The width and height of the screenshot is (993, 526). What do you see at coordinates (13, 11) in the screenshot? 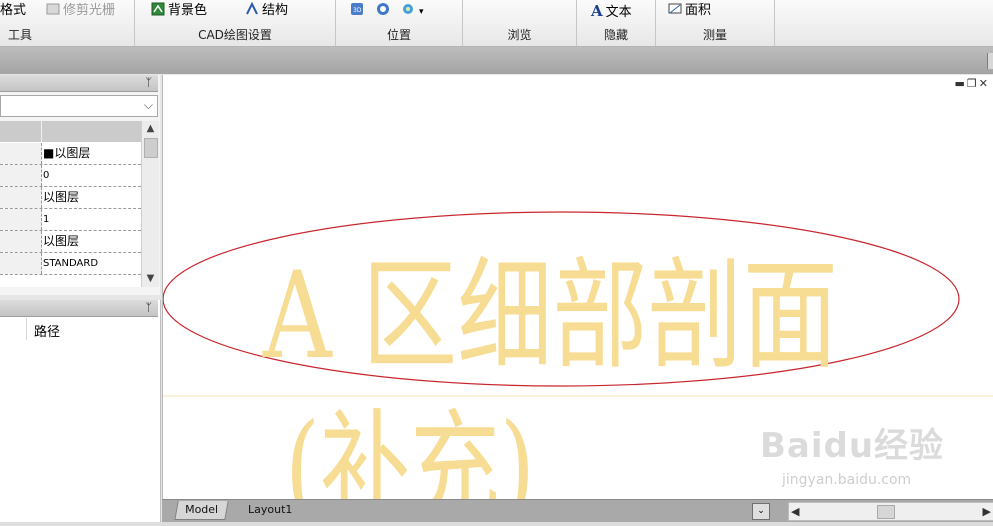
I see `format-button: 格式` at bounding box center [13, 11].